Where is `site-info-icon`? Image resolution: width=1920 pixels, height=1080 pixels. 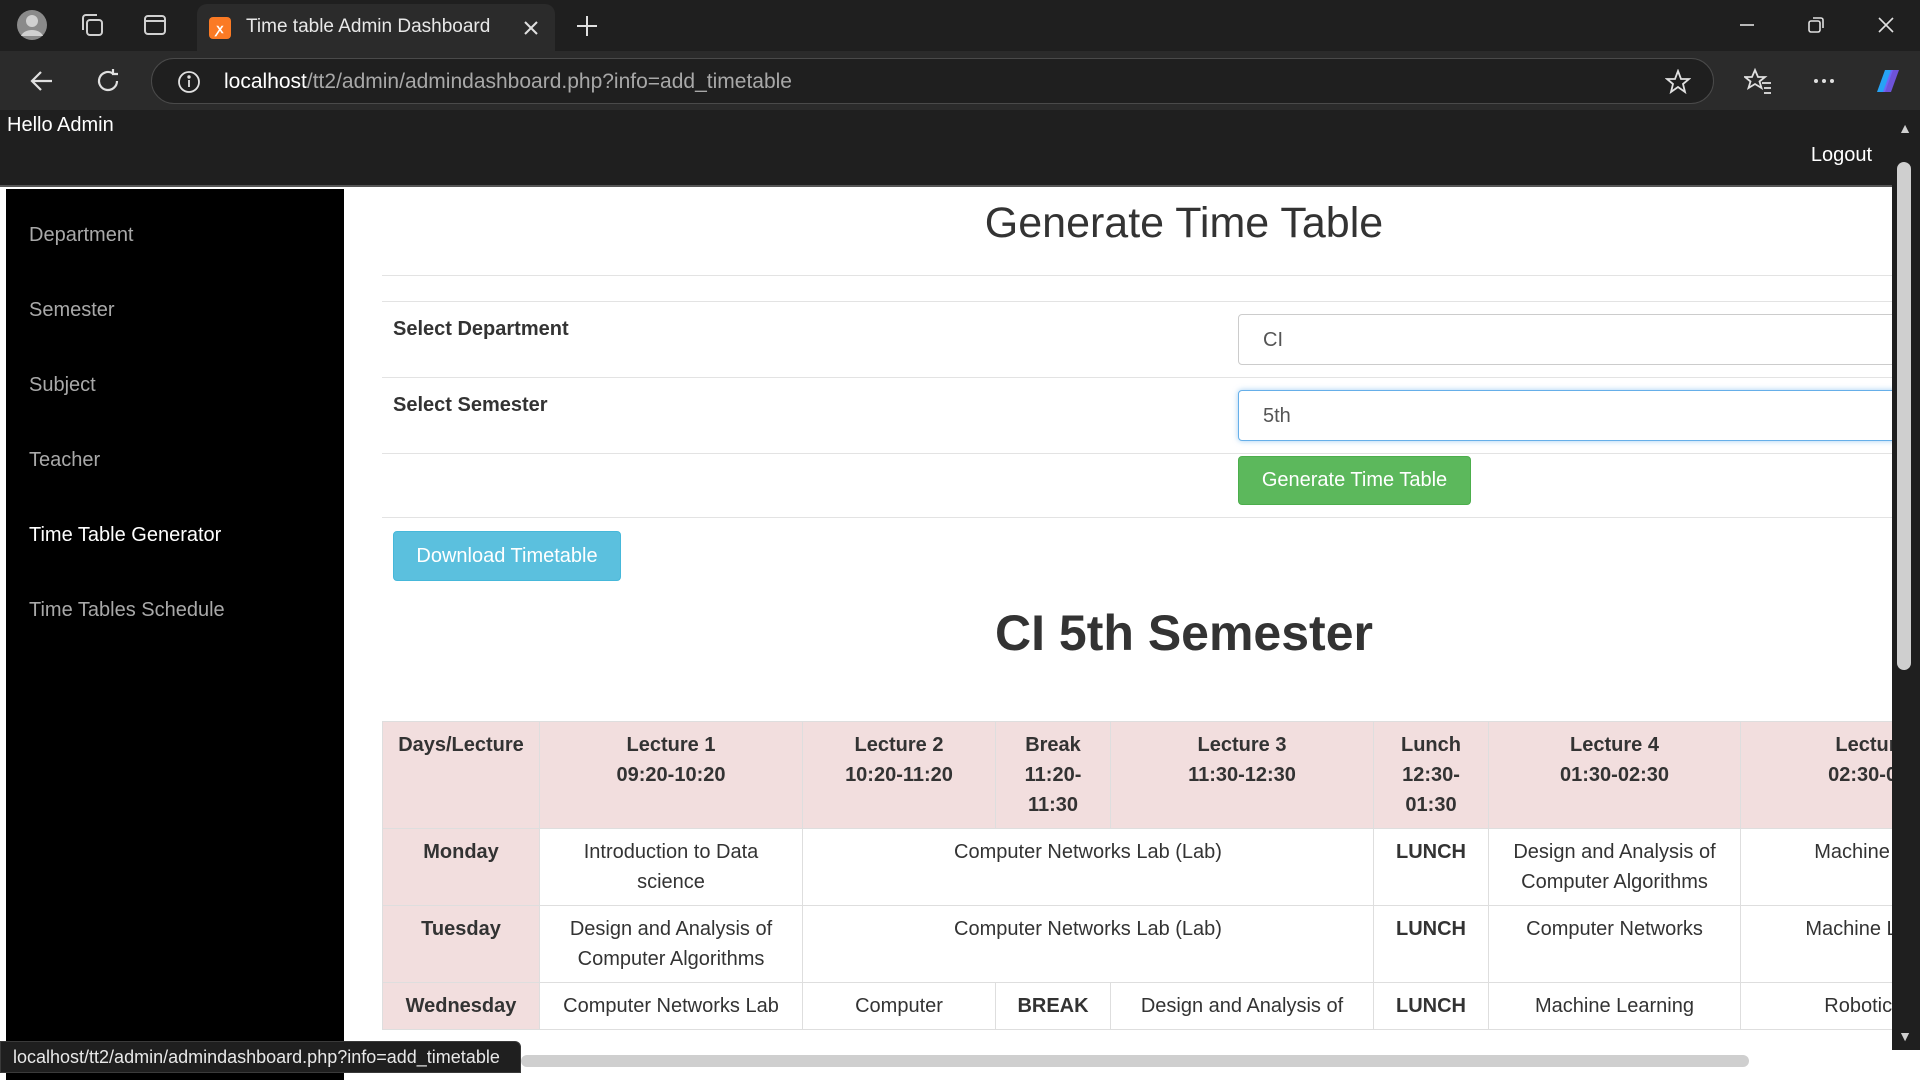 site-info-icon is located at coordinates (189, 84).